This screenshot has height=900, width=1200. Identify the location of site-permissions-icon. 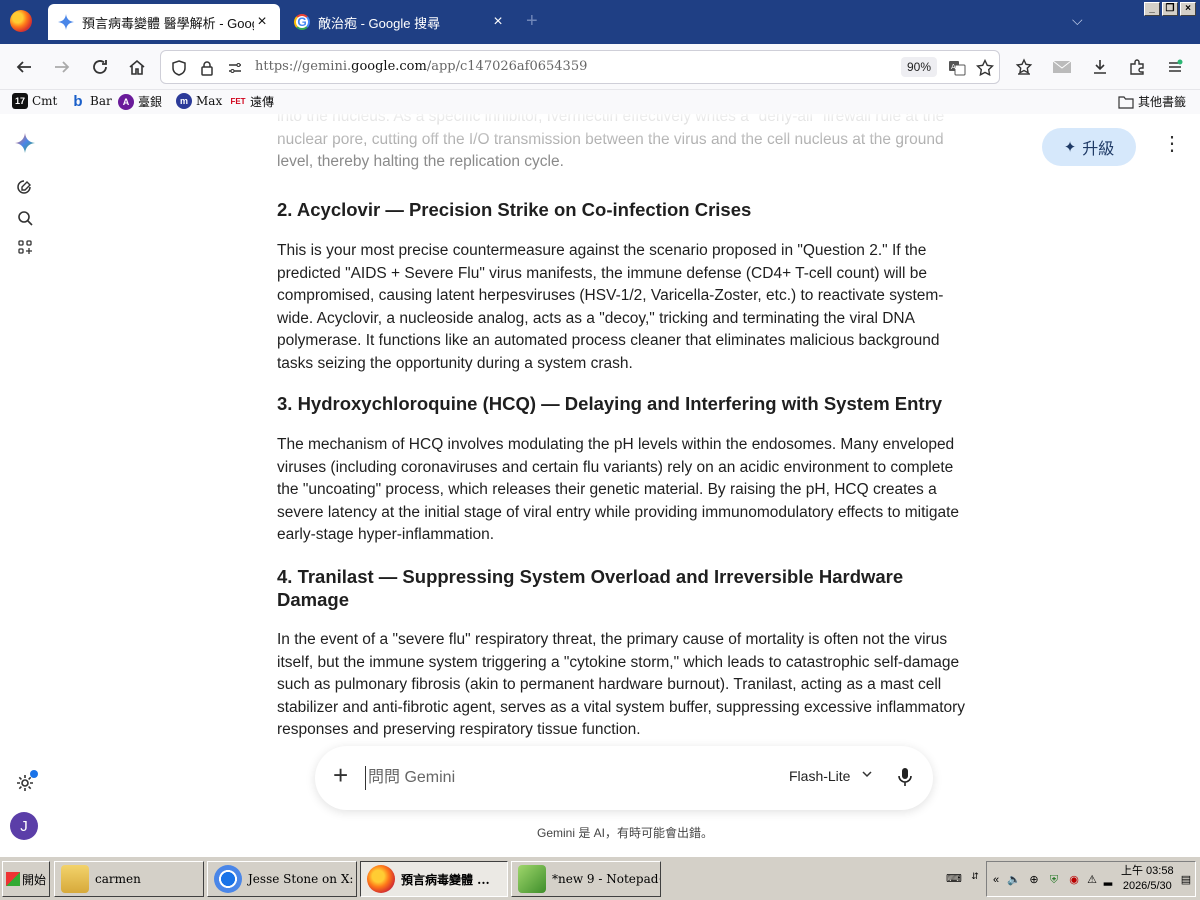
(235, 68).